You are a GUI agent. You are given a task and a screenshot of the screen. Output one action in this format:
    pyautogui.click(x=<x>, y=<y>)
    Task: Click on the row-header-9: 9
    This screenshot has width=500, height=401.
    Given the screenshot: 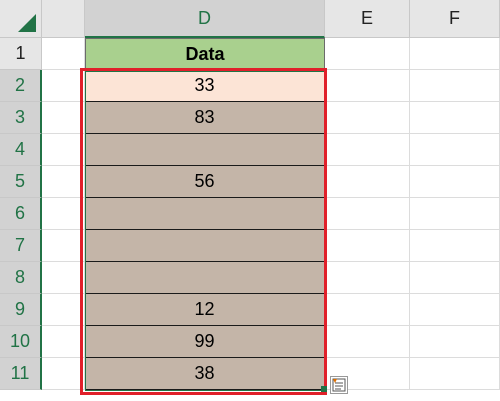 What is the action you would take?
    pyautogui.click(x=21, y=310)
    